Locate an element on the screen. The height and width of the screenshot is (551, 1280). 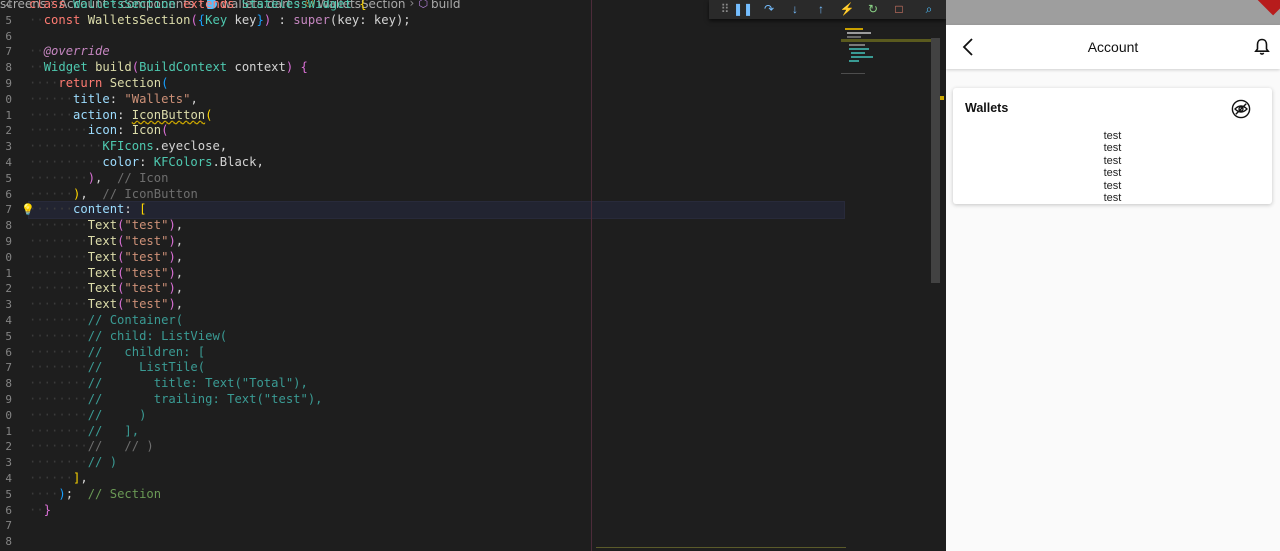
code-token: // ) is located at coordinates (117, 414).